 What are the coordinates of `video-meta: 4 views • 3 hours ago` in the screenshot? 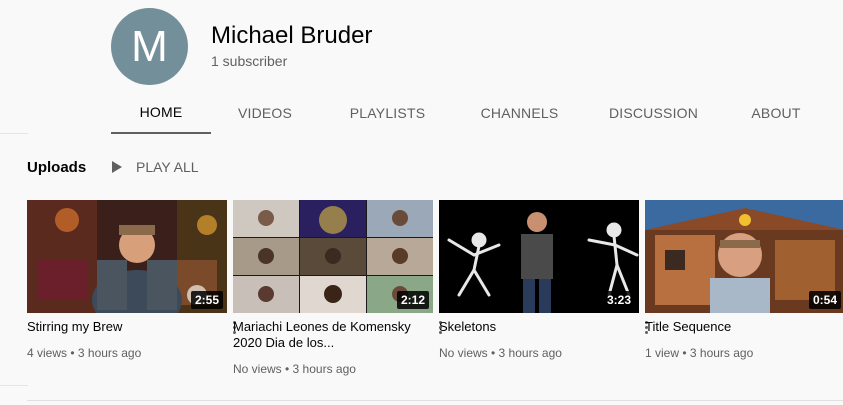 It's located at (84, 353).